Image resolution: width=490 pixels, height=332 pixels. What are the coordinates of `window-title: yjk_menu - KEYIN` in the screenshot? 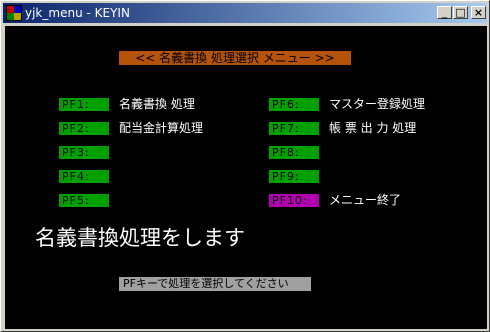 It's located at (77, 13).